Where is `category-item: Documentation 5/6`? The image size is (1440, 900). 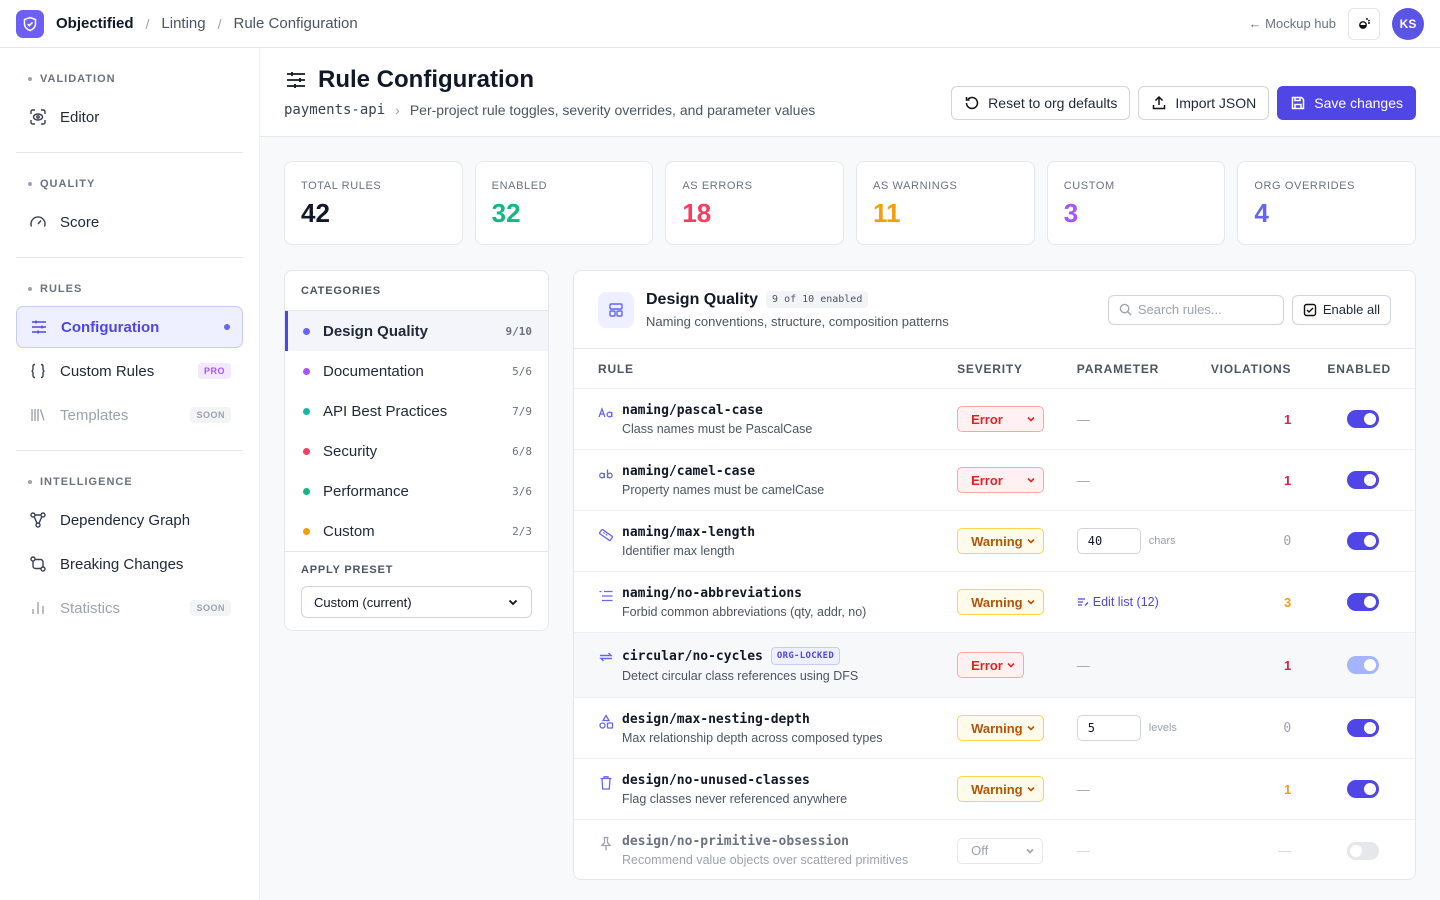
category-item: Documentation 5/6 is located at coordinates (416, 371).